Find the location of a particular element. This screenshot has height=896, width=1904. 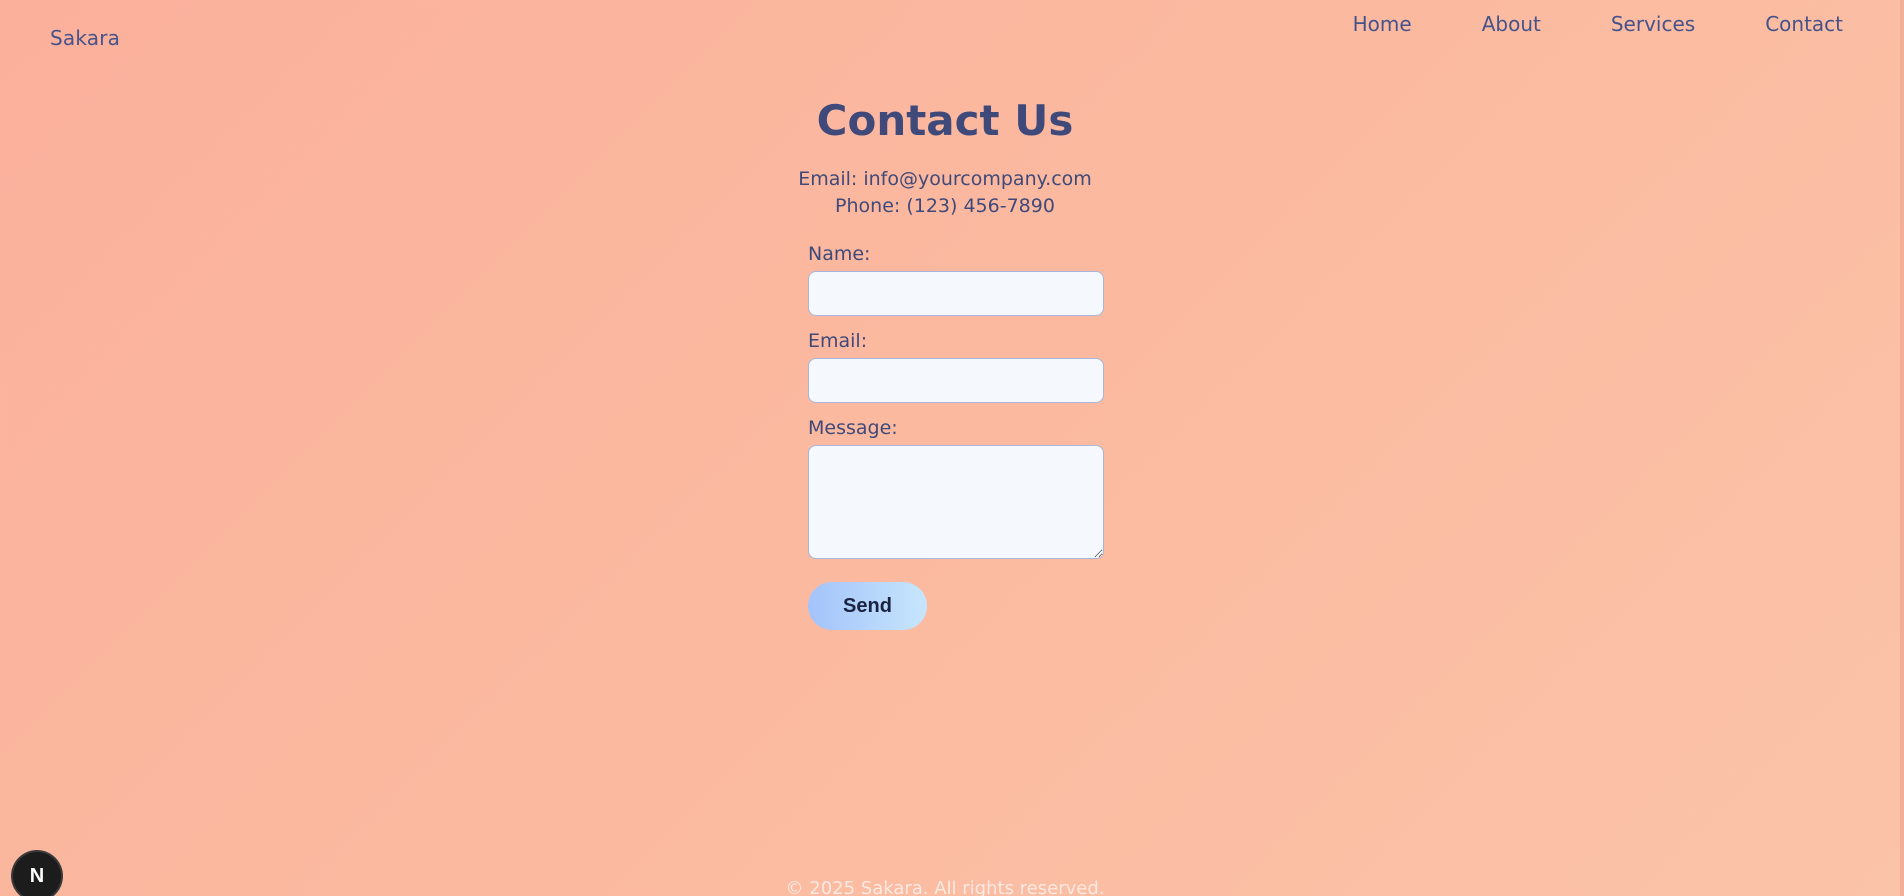

message-textarea is located at coordinates (956, 502).